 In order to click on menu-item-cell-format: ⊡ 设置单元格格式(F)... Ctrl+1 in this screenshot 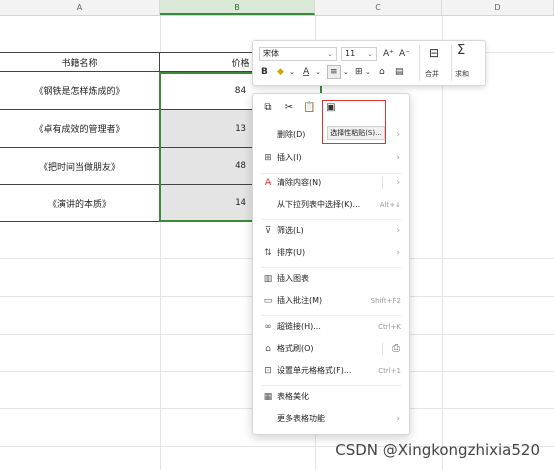, I will do `click(331, 371)`.